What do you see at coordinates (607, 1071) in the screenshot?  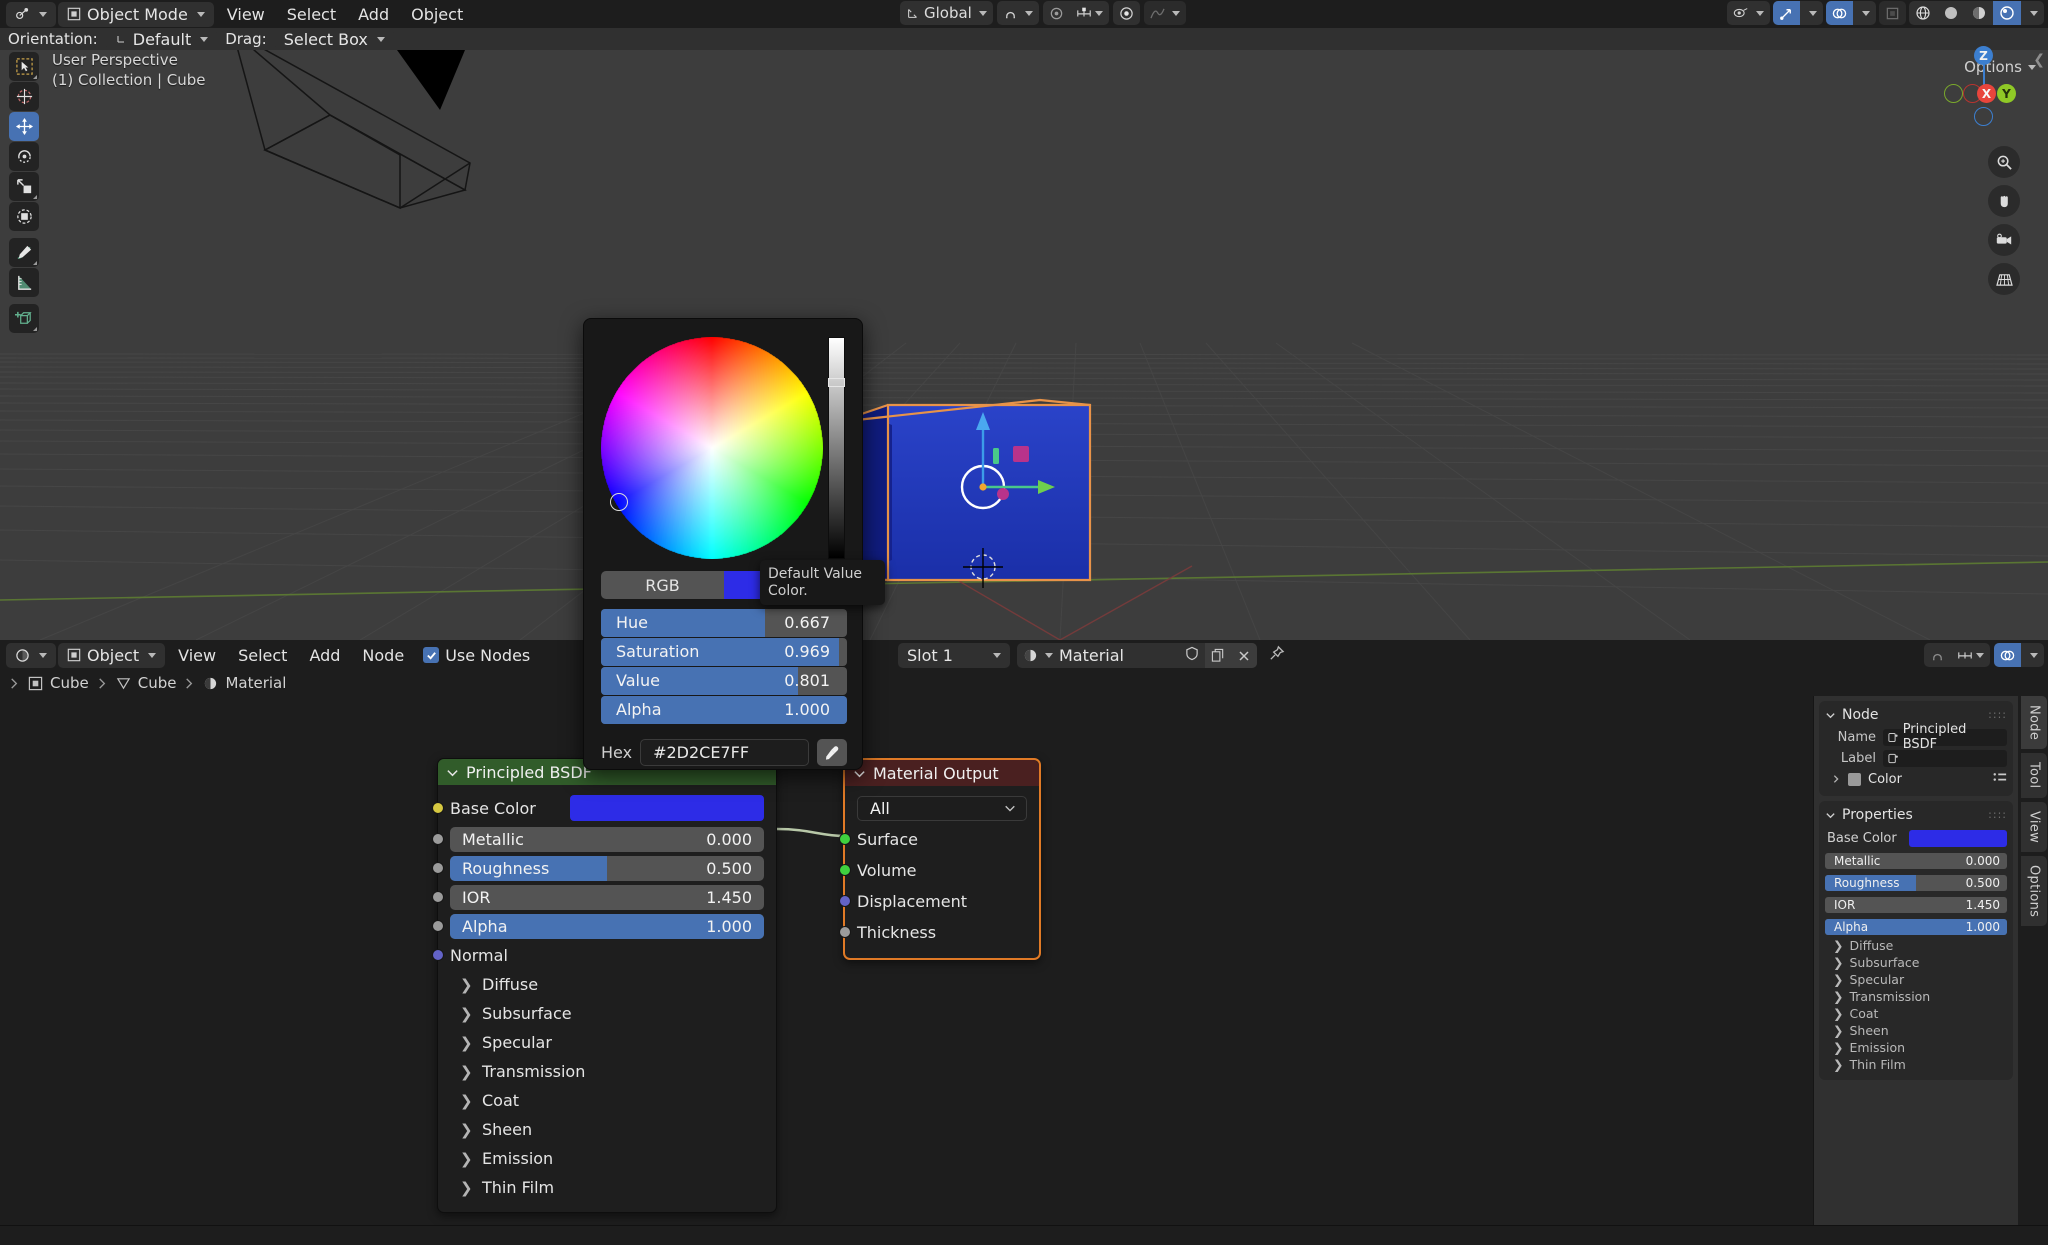 I see `node-section-transmission: ❯ Transmission` at bounding box center [607, 1071].